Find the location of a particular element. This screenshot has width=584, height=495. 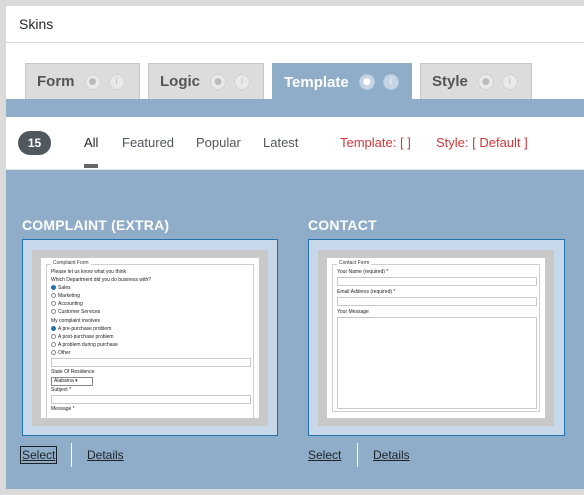

preview-text: State Of Residence is located at coordinates (73, 372).